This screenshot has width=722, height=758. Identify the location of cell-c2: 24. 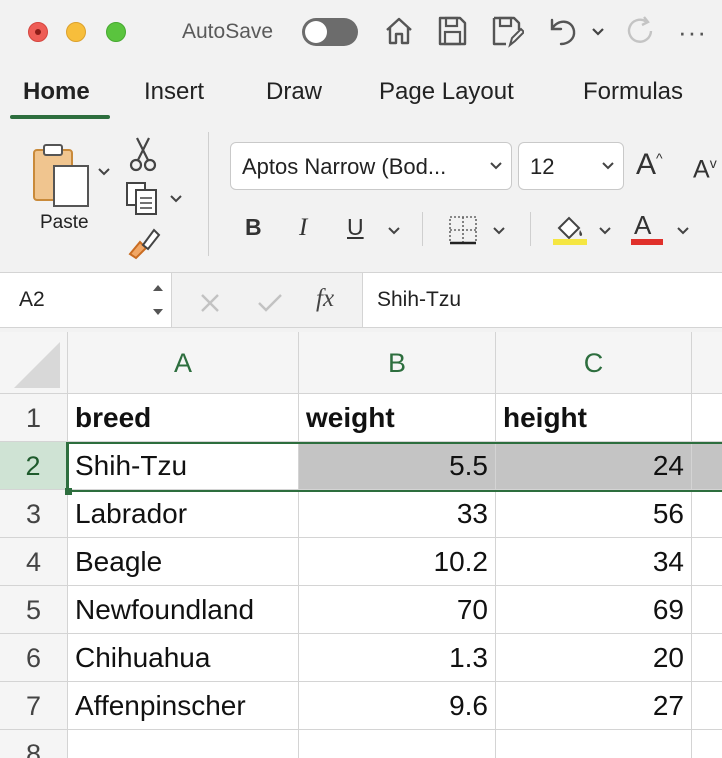
(594, 466).